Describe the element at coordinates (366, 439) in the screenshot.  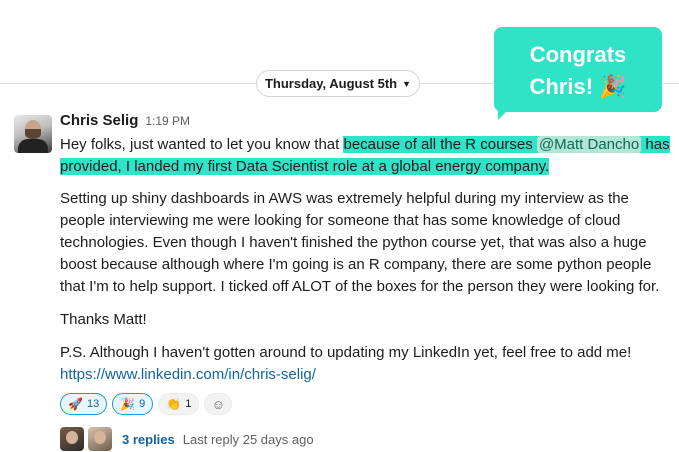
I see `thread-summary: 3 replies Last reply 25 days ago` at that location.